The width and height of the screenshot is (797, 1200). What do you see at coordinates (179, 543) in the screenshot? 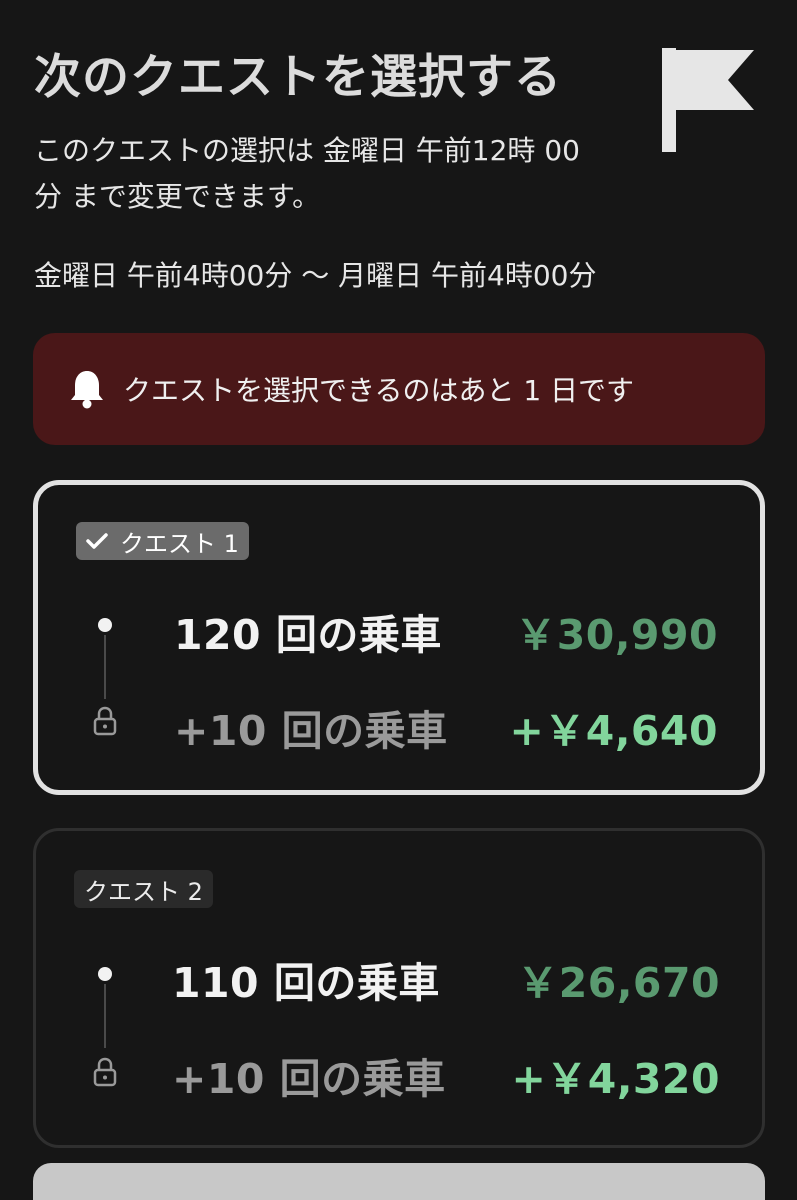
I see `quest-tag-label: クエスト 1` at bounding box center [179, 543].